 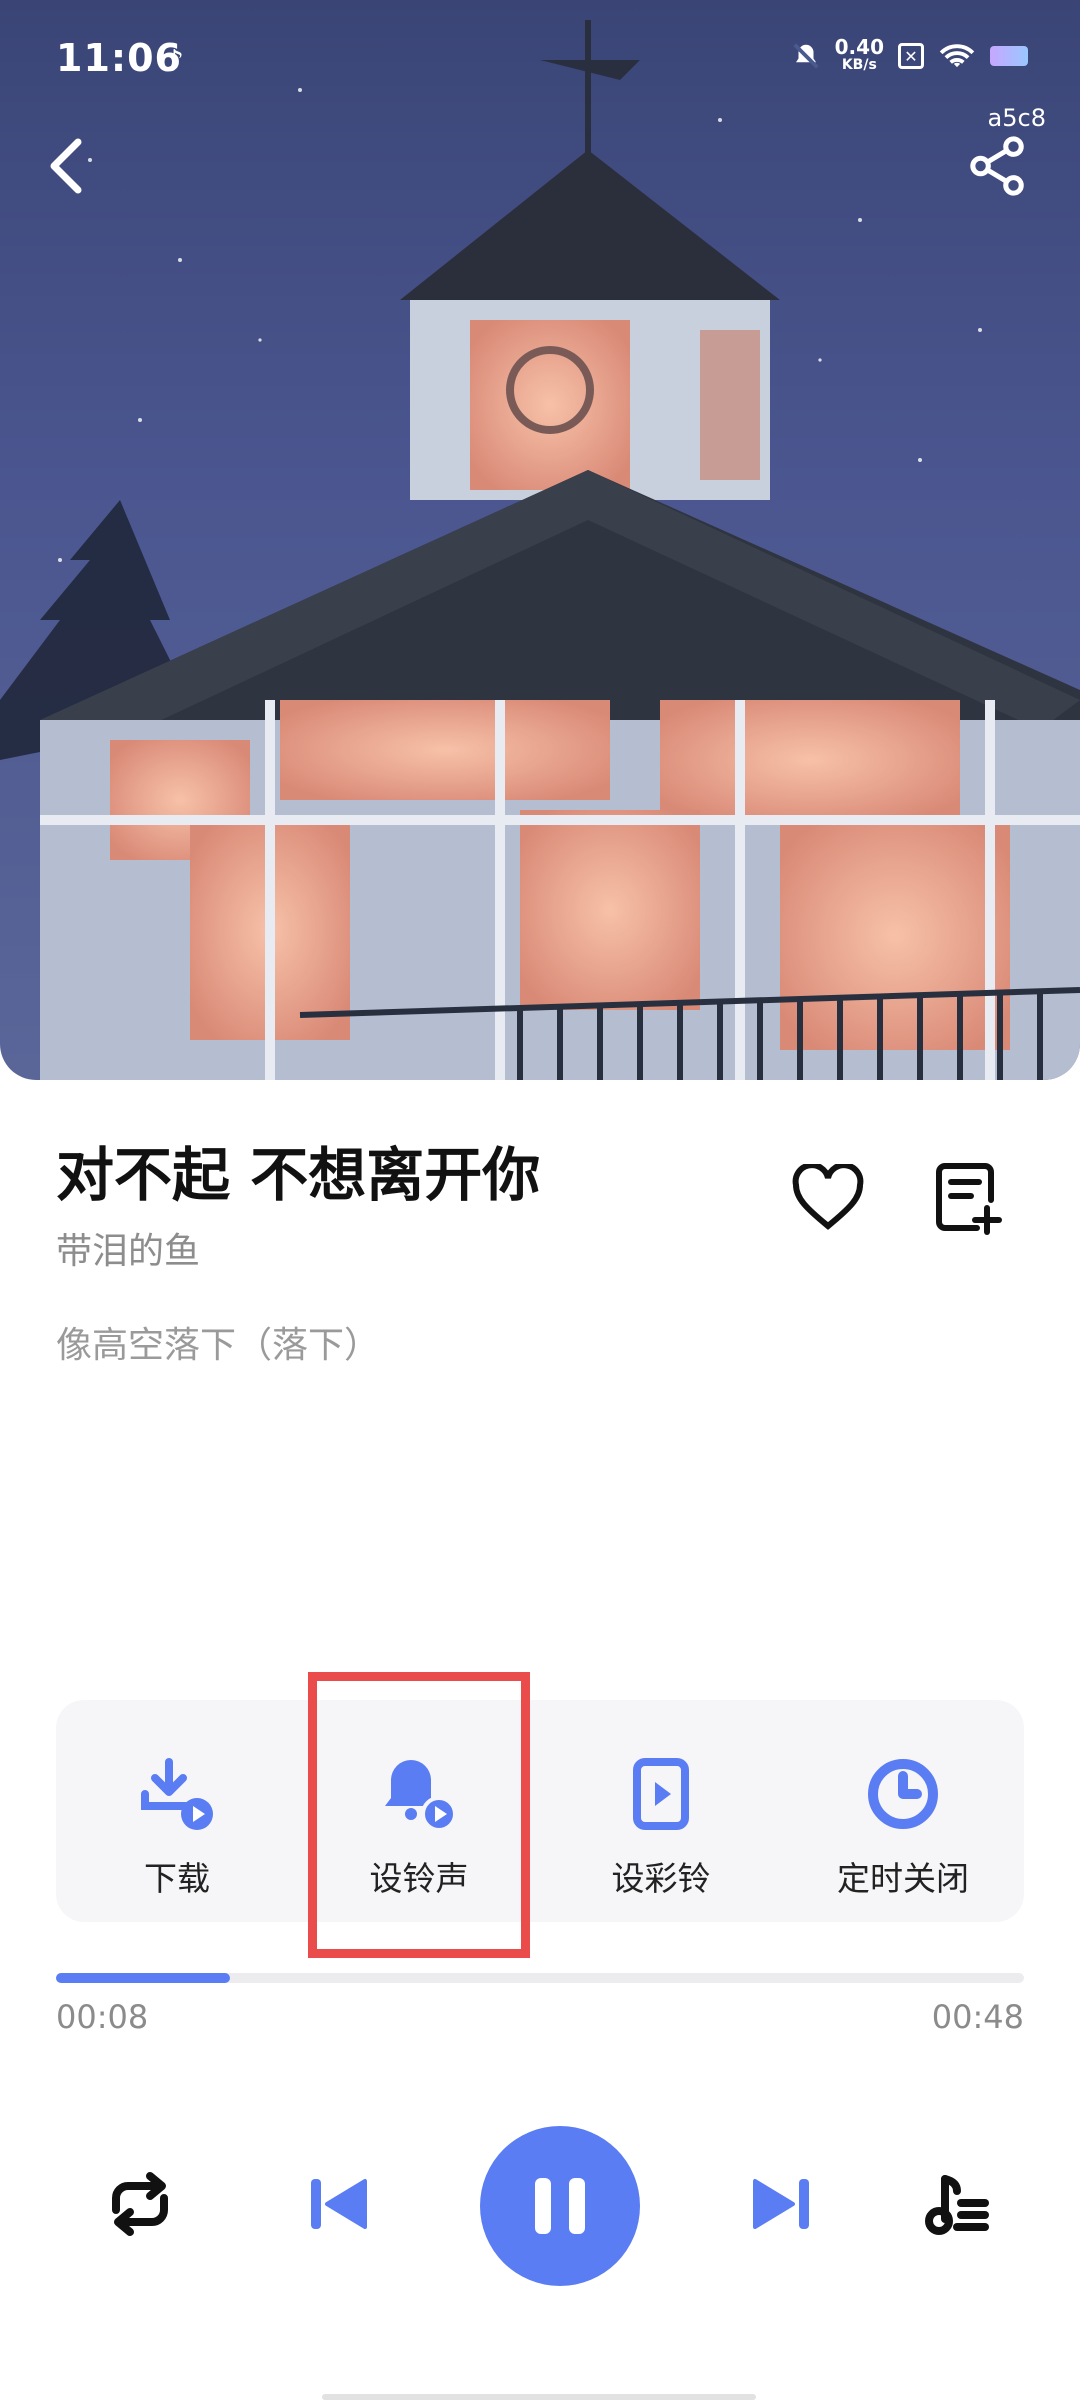 What do you see at coordinates (539, 2397) in the screenshot?
I see `home-indicator` at bounding box center [539, 2397].